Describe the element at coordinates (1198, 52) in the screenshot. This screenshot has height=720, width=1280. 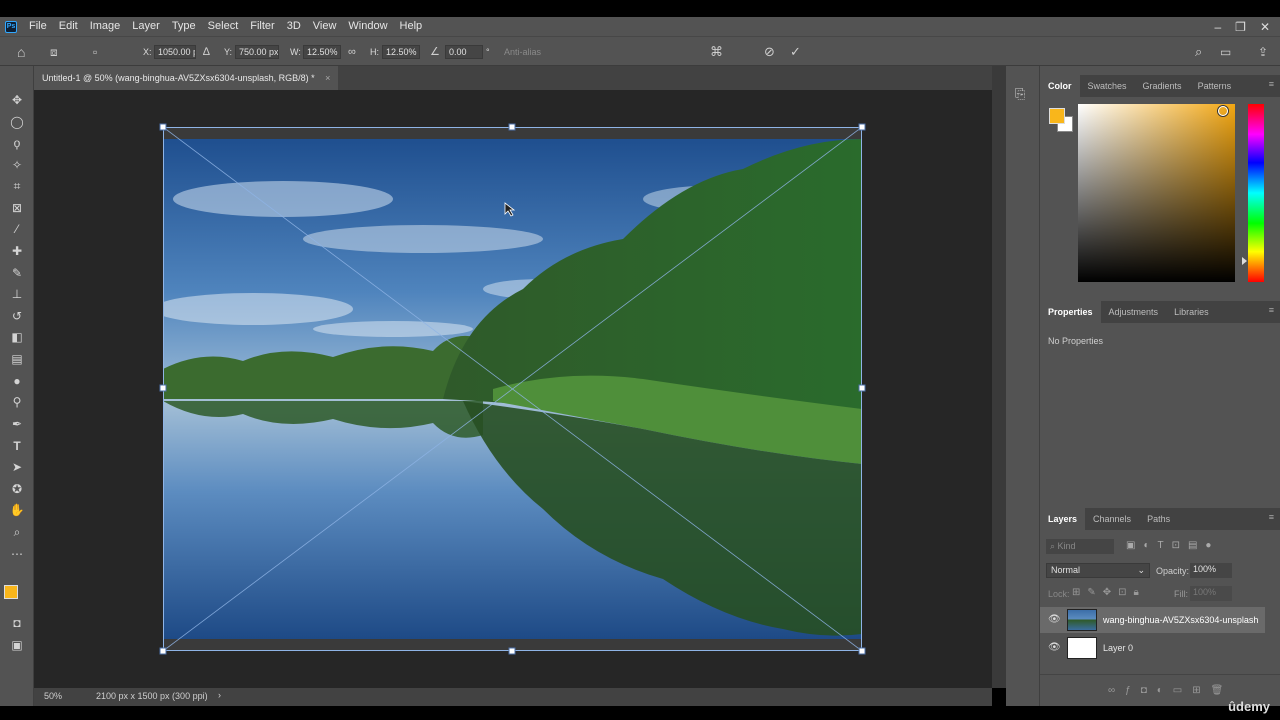
I see `search-icon: ⌕` at that location.